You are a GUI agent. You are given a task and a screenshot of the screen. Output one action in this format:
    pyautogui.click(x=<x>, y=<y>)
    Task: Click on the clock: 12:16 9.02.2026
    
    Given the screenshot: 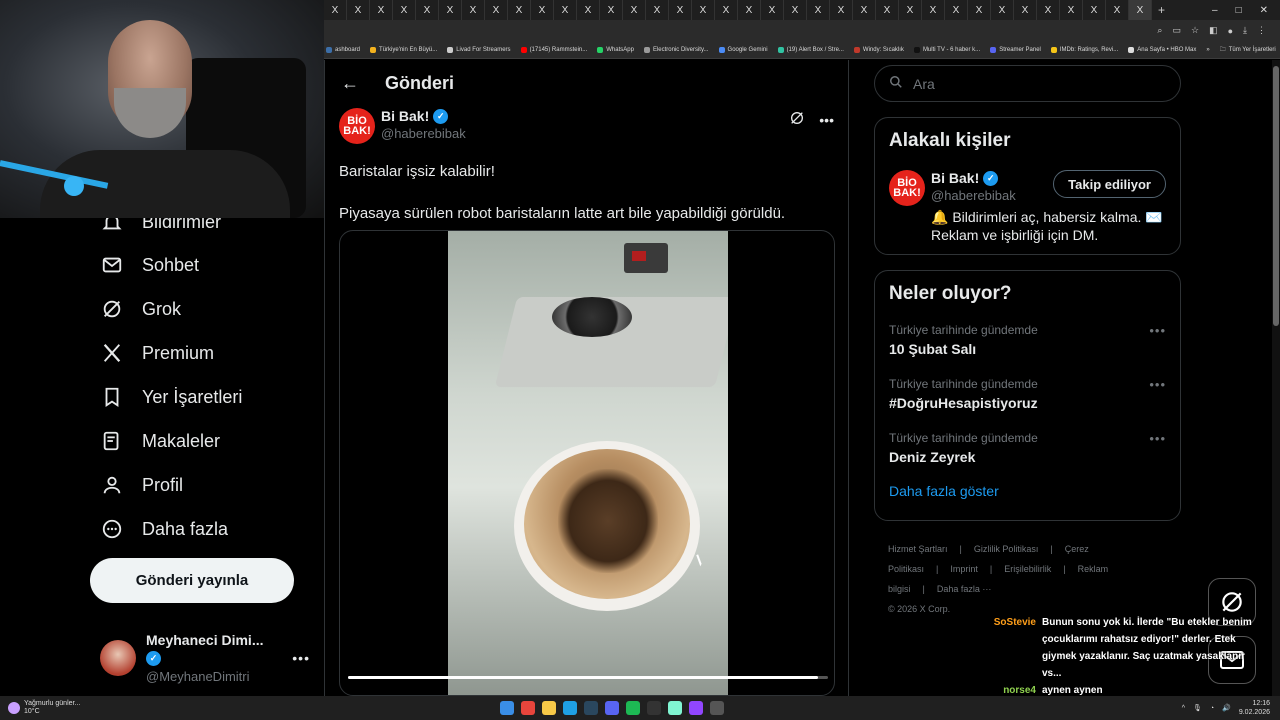 What is the action you would take?
    pyautogui.click(x=1254, y=708)
    